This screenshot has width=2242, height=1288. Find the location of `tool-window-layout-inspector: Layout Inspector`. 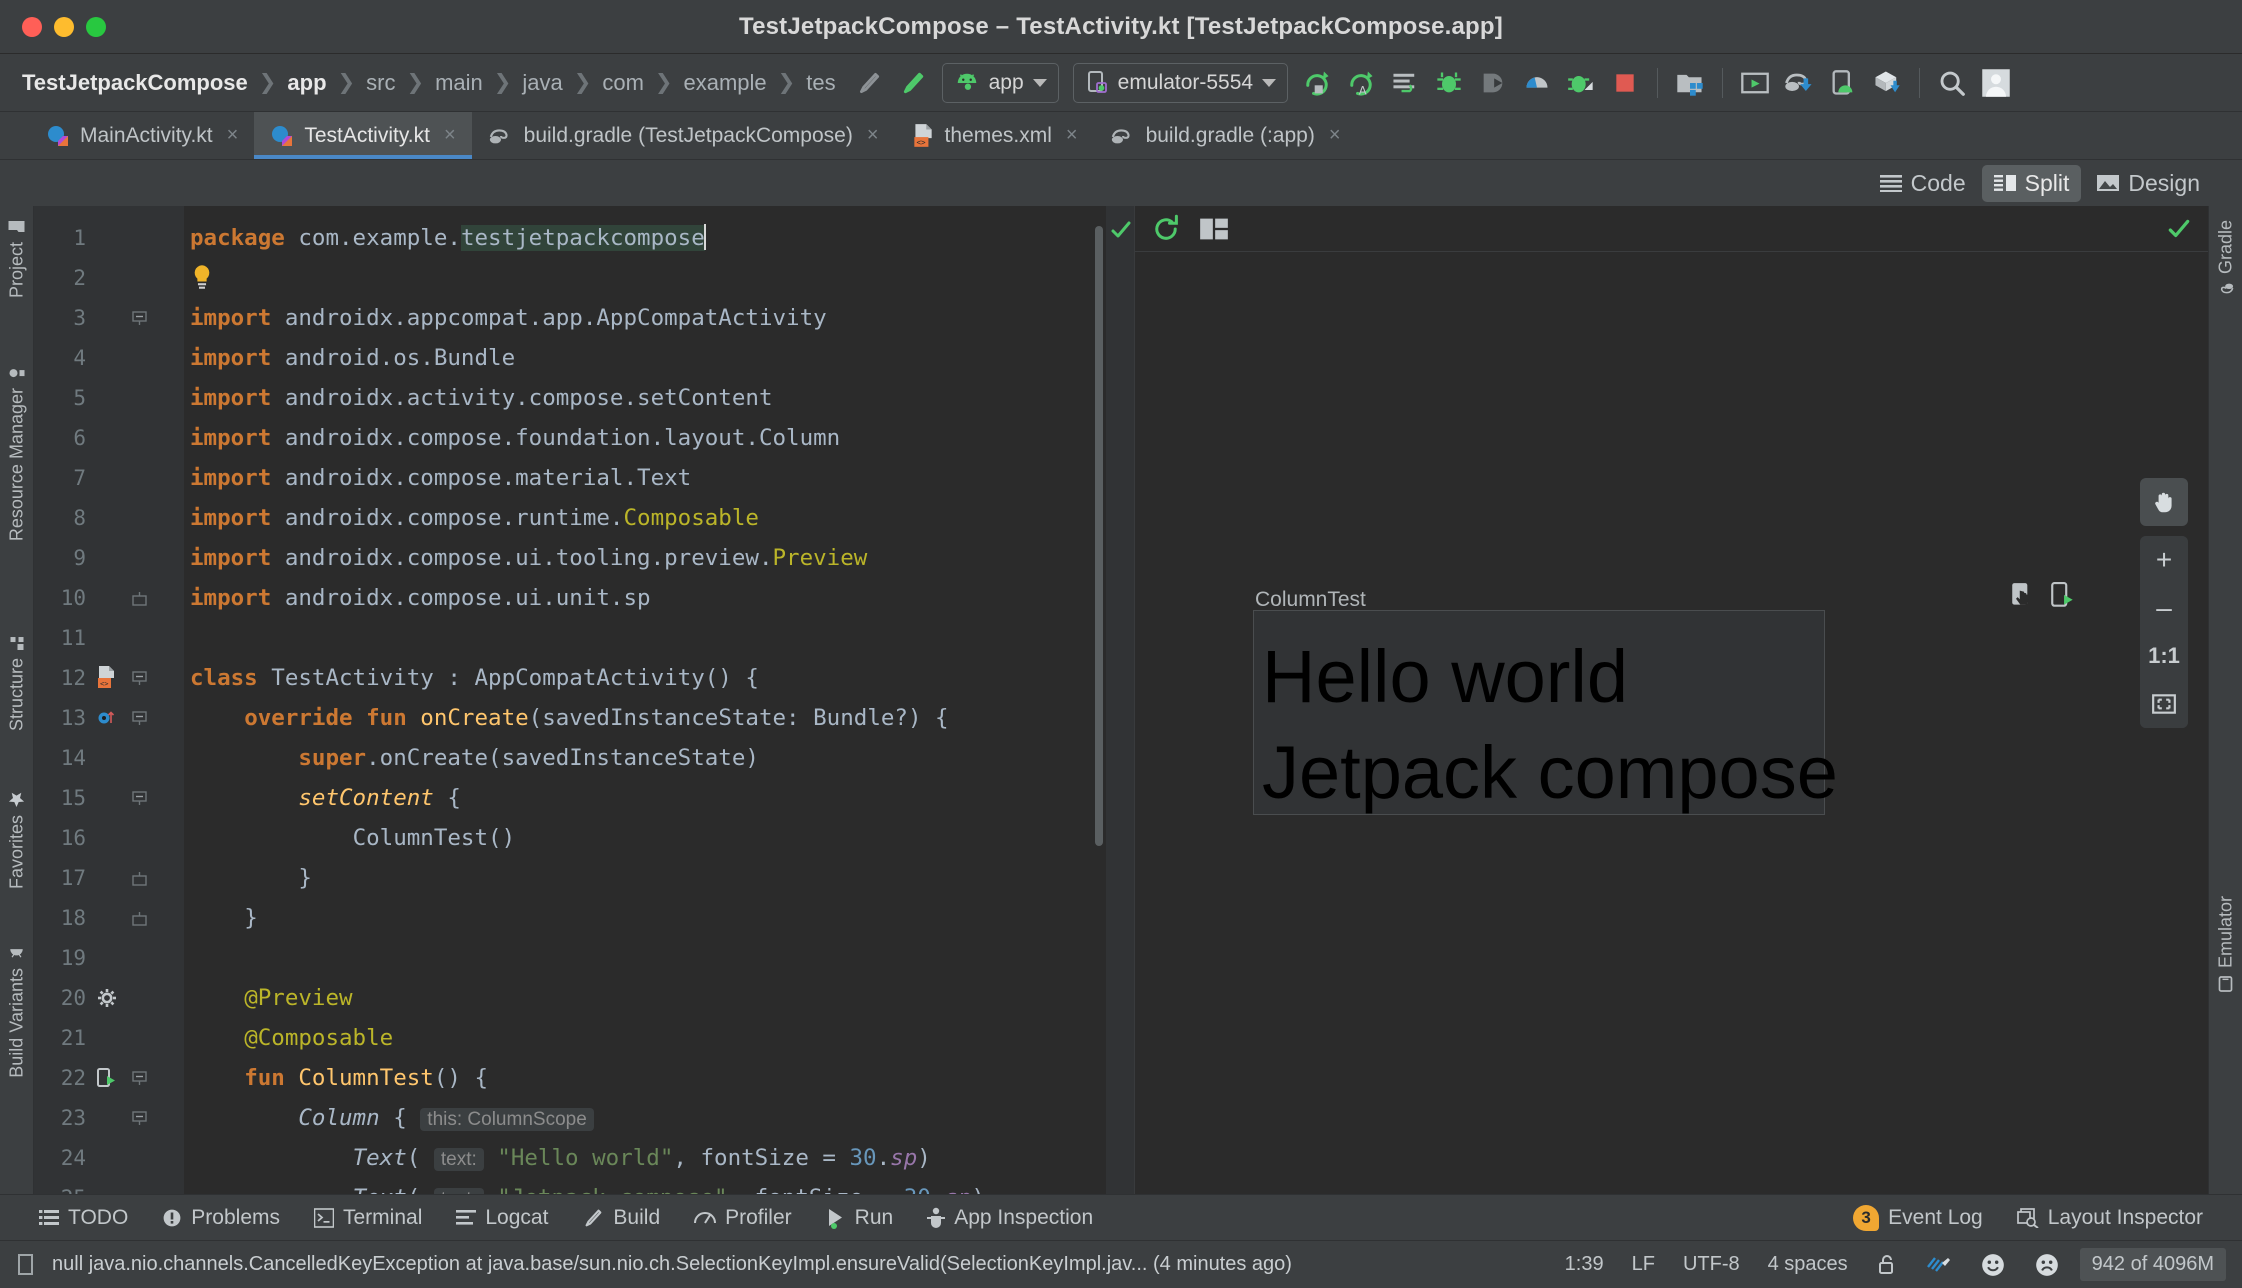

tool-window-layout-inspector: Layout Inspector is located at coordinates (2110, 1218).